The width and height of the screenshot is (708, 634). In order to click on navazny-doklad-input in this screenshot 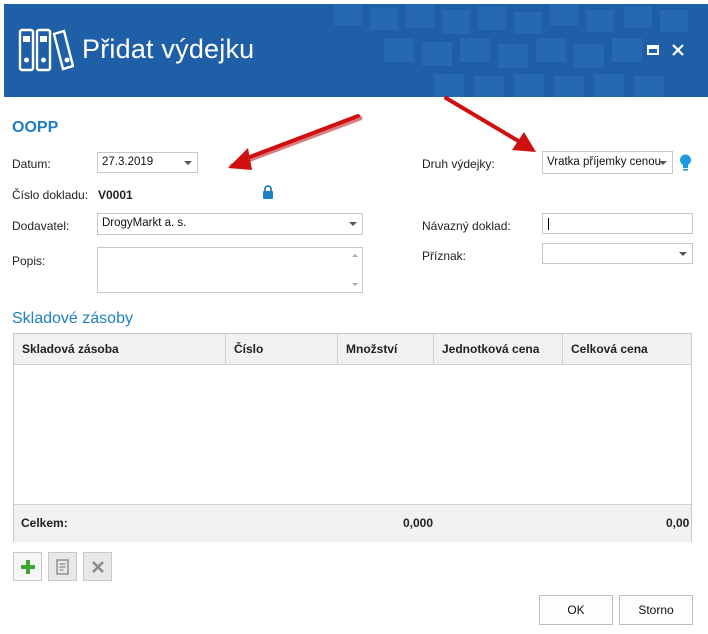, I will do `click(617, 223)`.